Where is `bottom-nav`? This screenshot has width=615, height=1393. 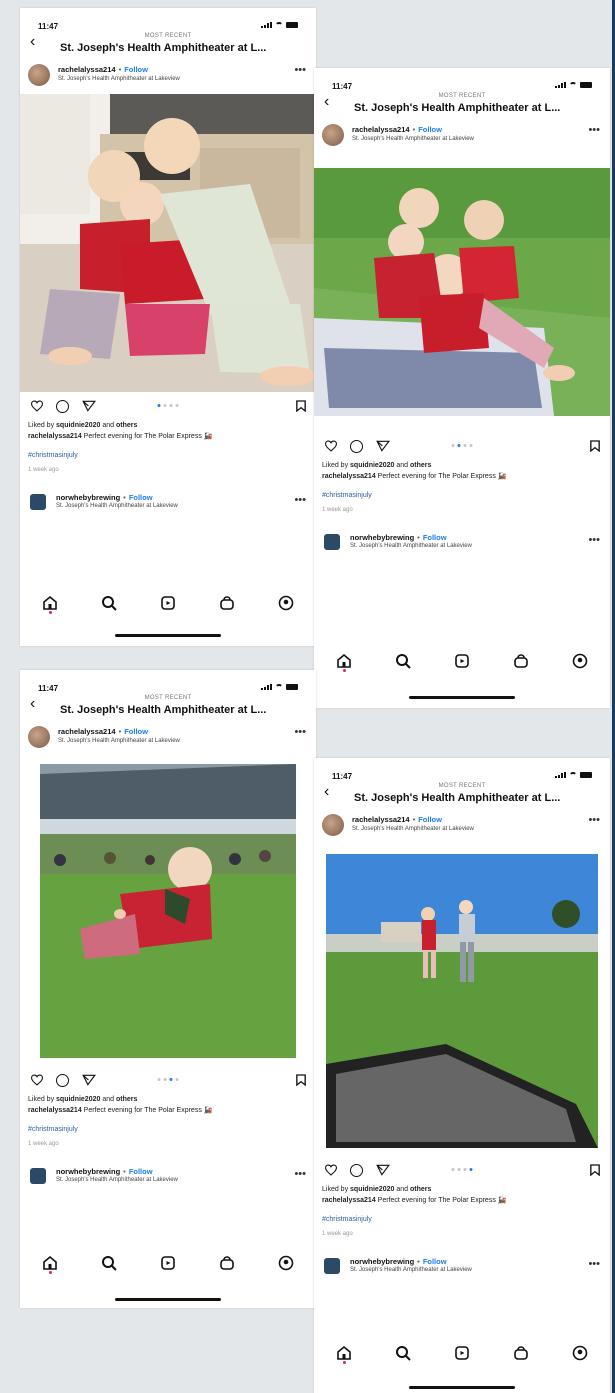
bottom-nav is located at coordinates (462, 1353).